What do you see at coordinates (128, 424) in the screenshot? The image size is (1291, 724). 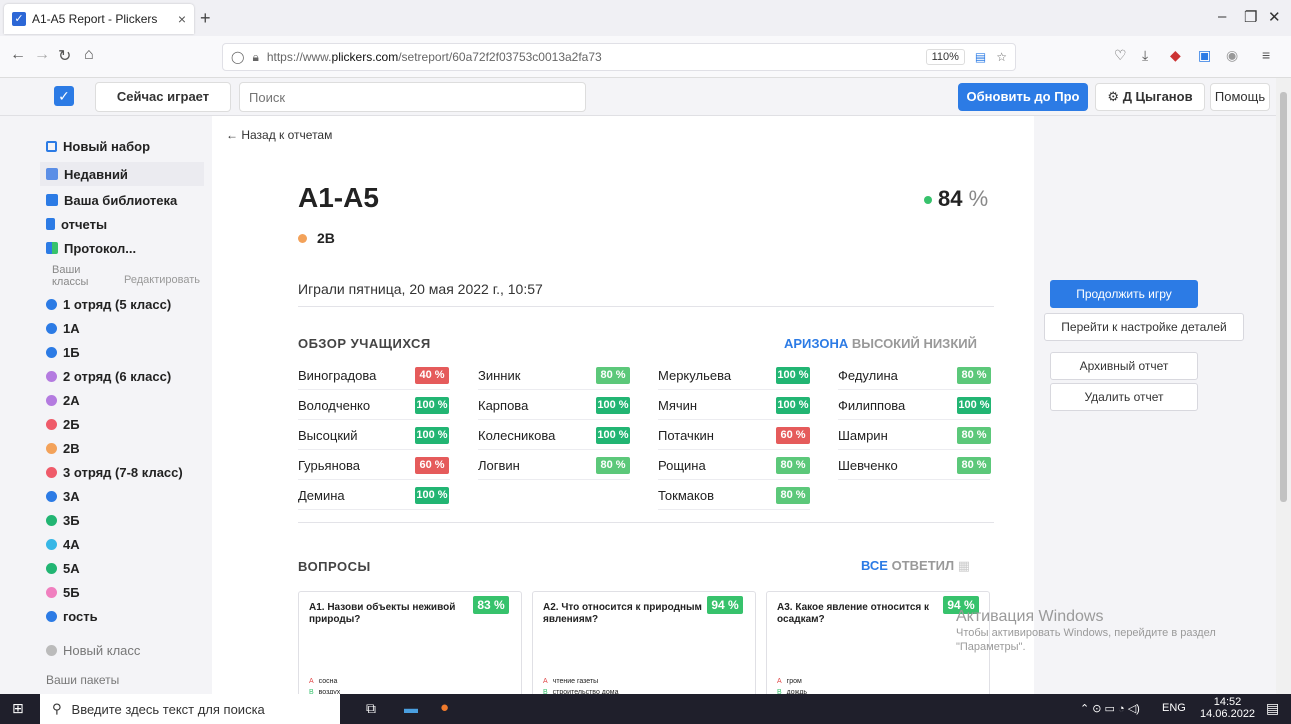 I see `sidebar-class-item: 2Б` at bounding box center [128, 424].